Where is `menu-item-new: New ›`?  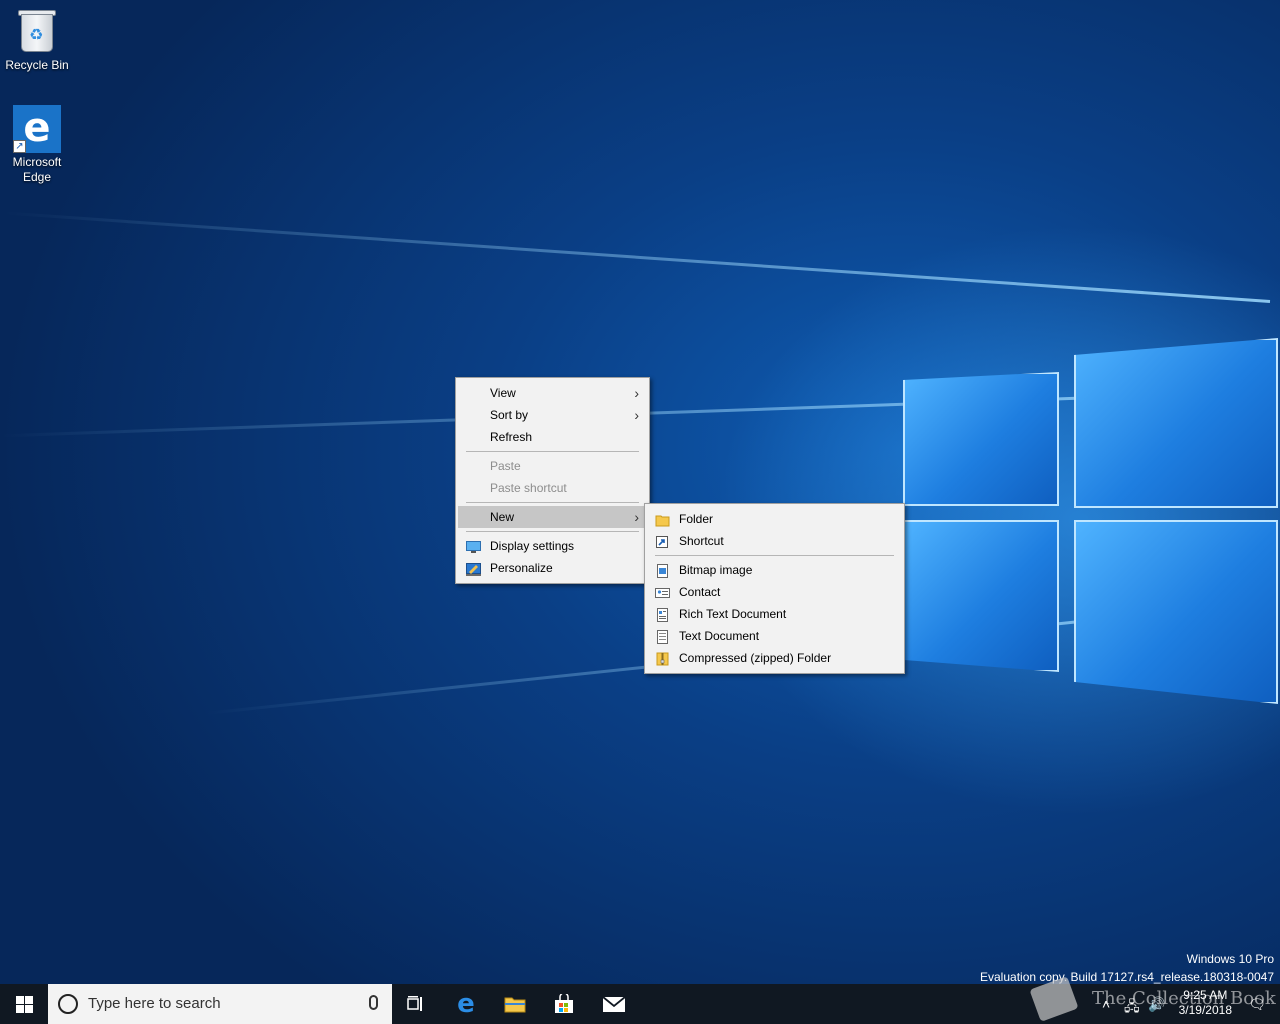
menu-item-new: New › is located at coordinates (552, 517).